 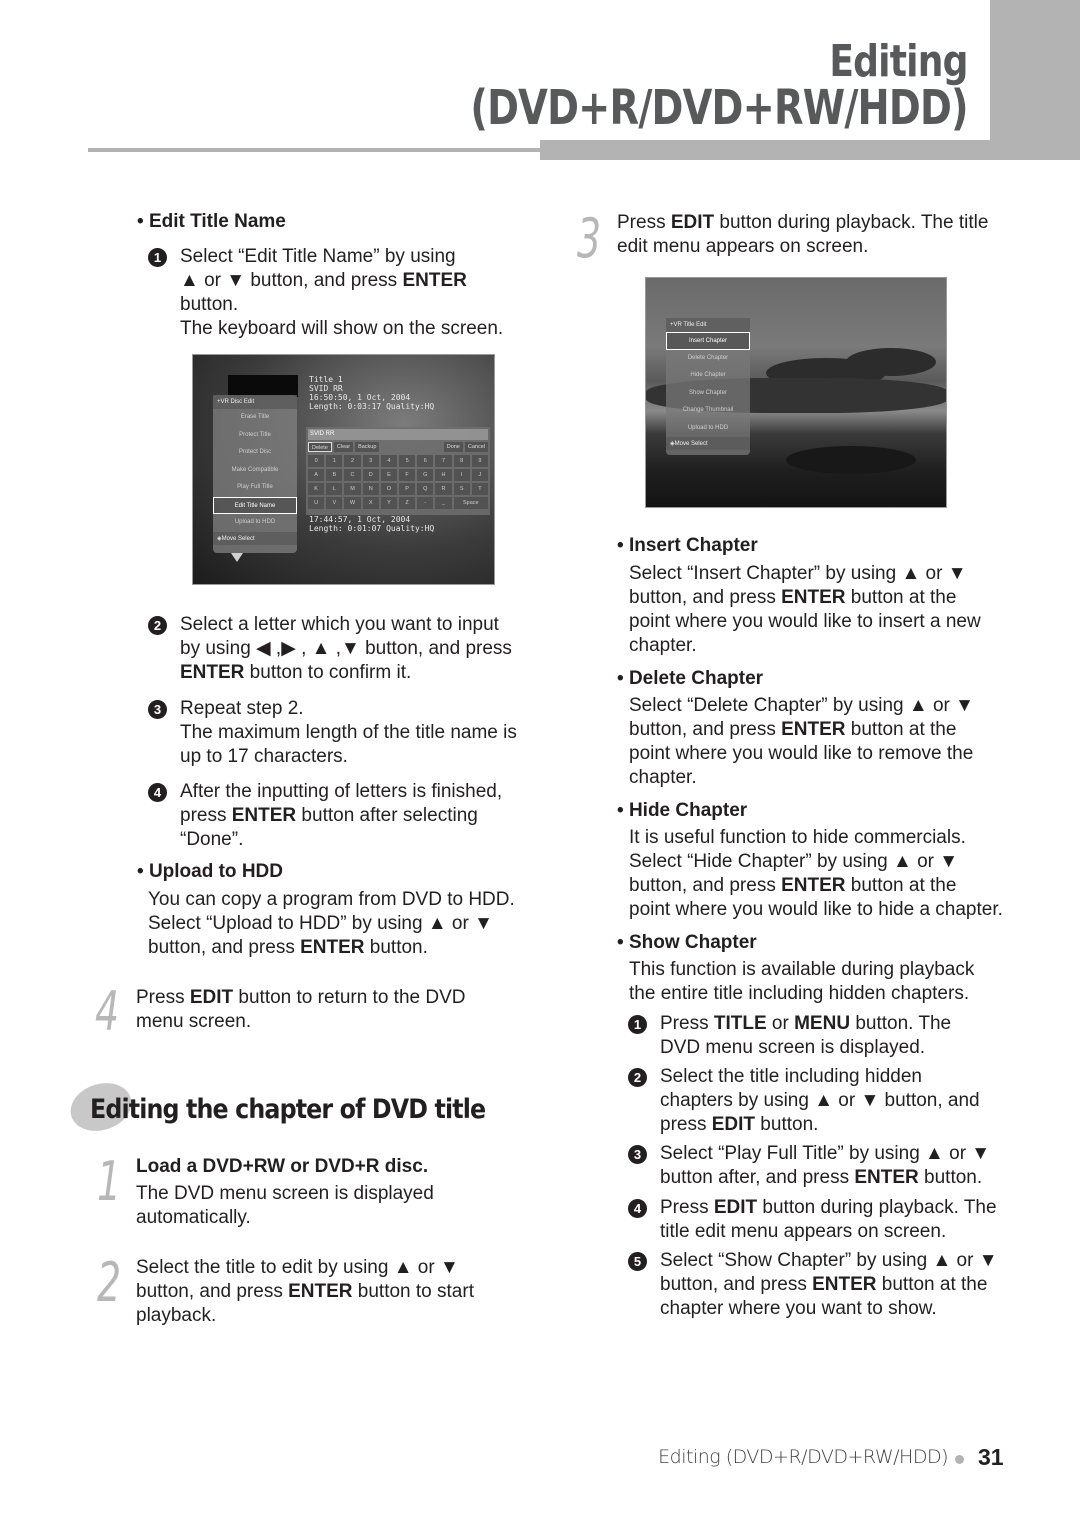 I want to click on step-text: by using ◀ ,▶ , ▲ ,▼ button, and press, so click(x=346, y=648).